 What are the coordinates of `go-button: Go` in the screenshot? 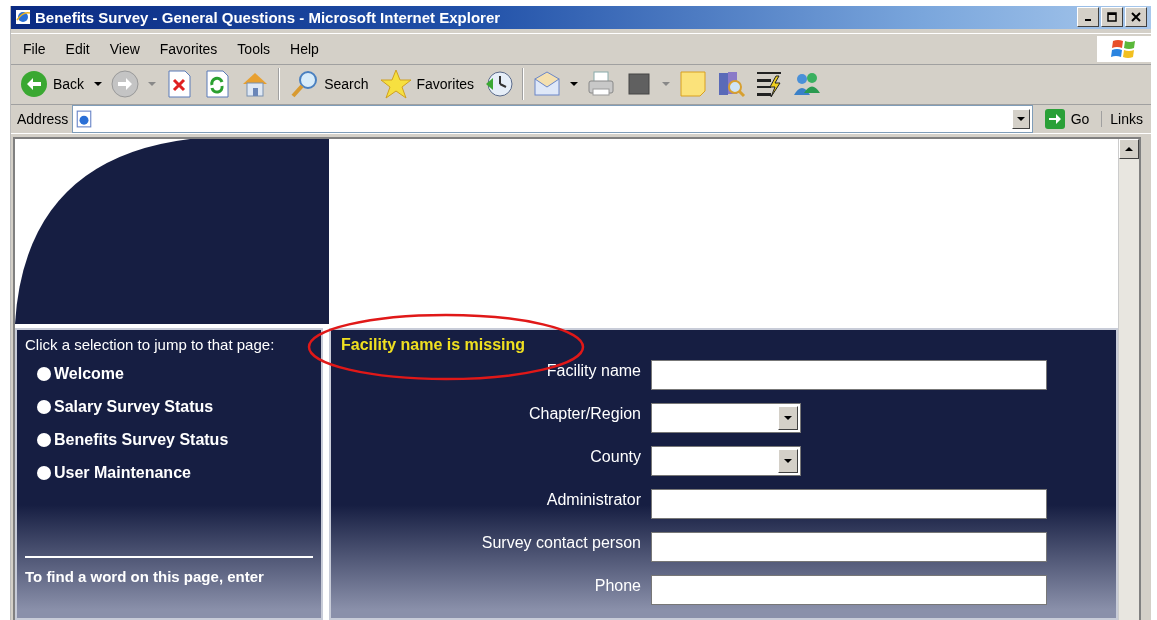 It's located at (1067, 118).